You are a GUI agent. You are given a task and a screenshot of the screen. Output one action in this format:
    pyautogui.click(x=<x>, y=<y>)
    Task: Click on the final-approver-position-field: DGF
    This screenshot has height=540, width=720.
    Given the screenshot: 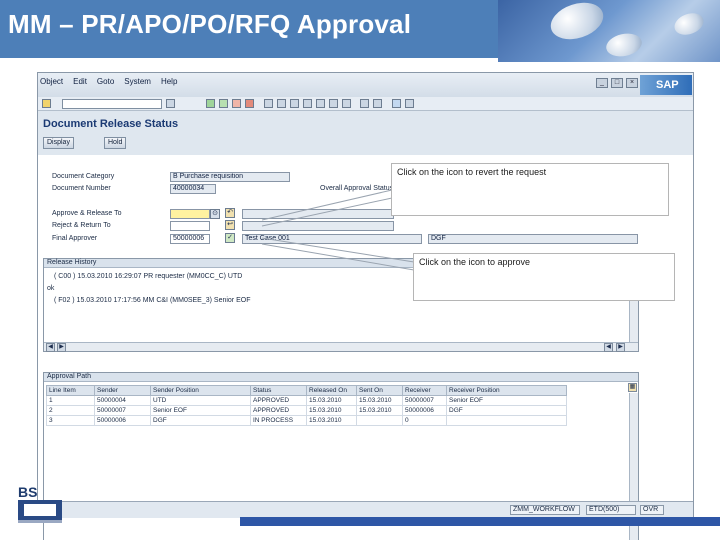 What is the action you would take?
    pyautogui.click(x=533, y=239)
    